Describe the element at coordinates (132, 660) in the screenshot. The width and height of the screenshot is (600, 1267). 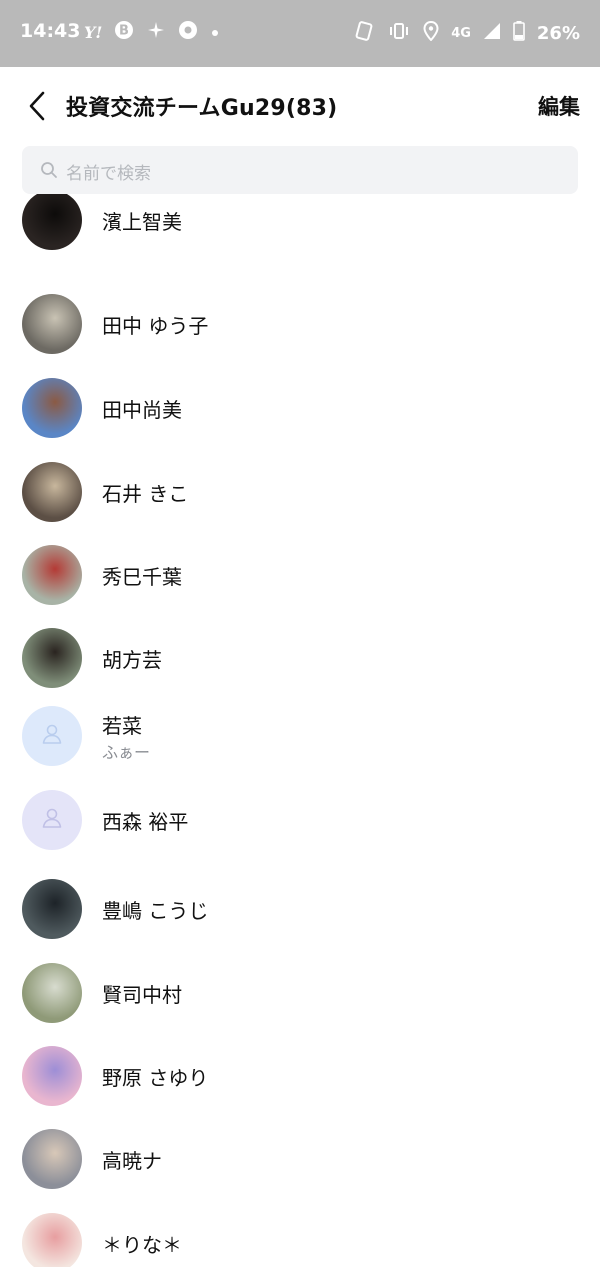
I see `member-name: 胡方芸` at that location.